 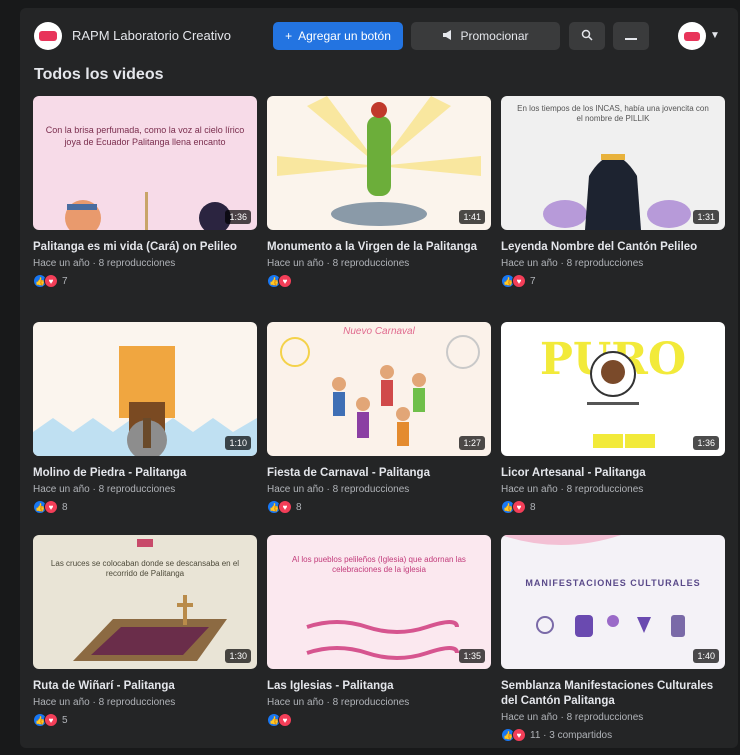 I want to click on search-button, so click(x=587, y=36).